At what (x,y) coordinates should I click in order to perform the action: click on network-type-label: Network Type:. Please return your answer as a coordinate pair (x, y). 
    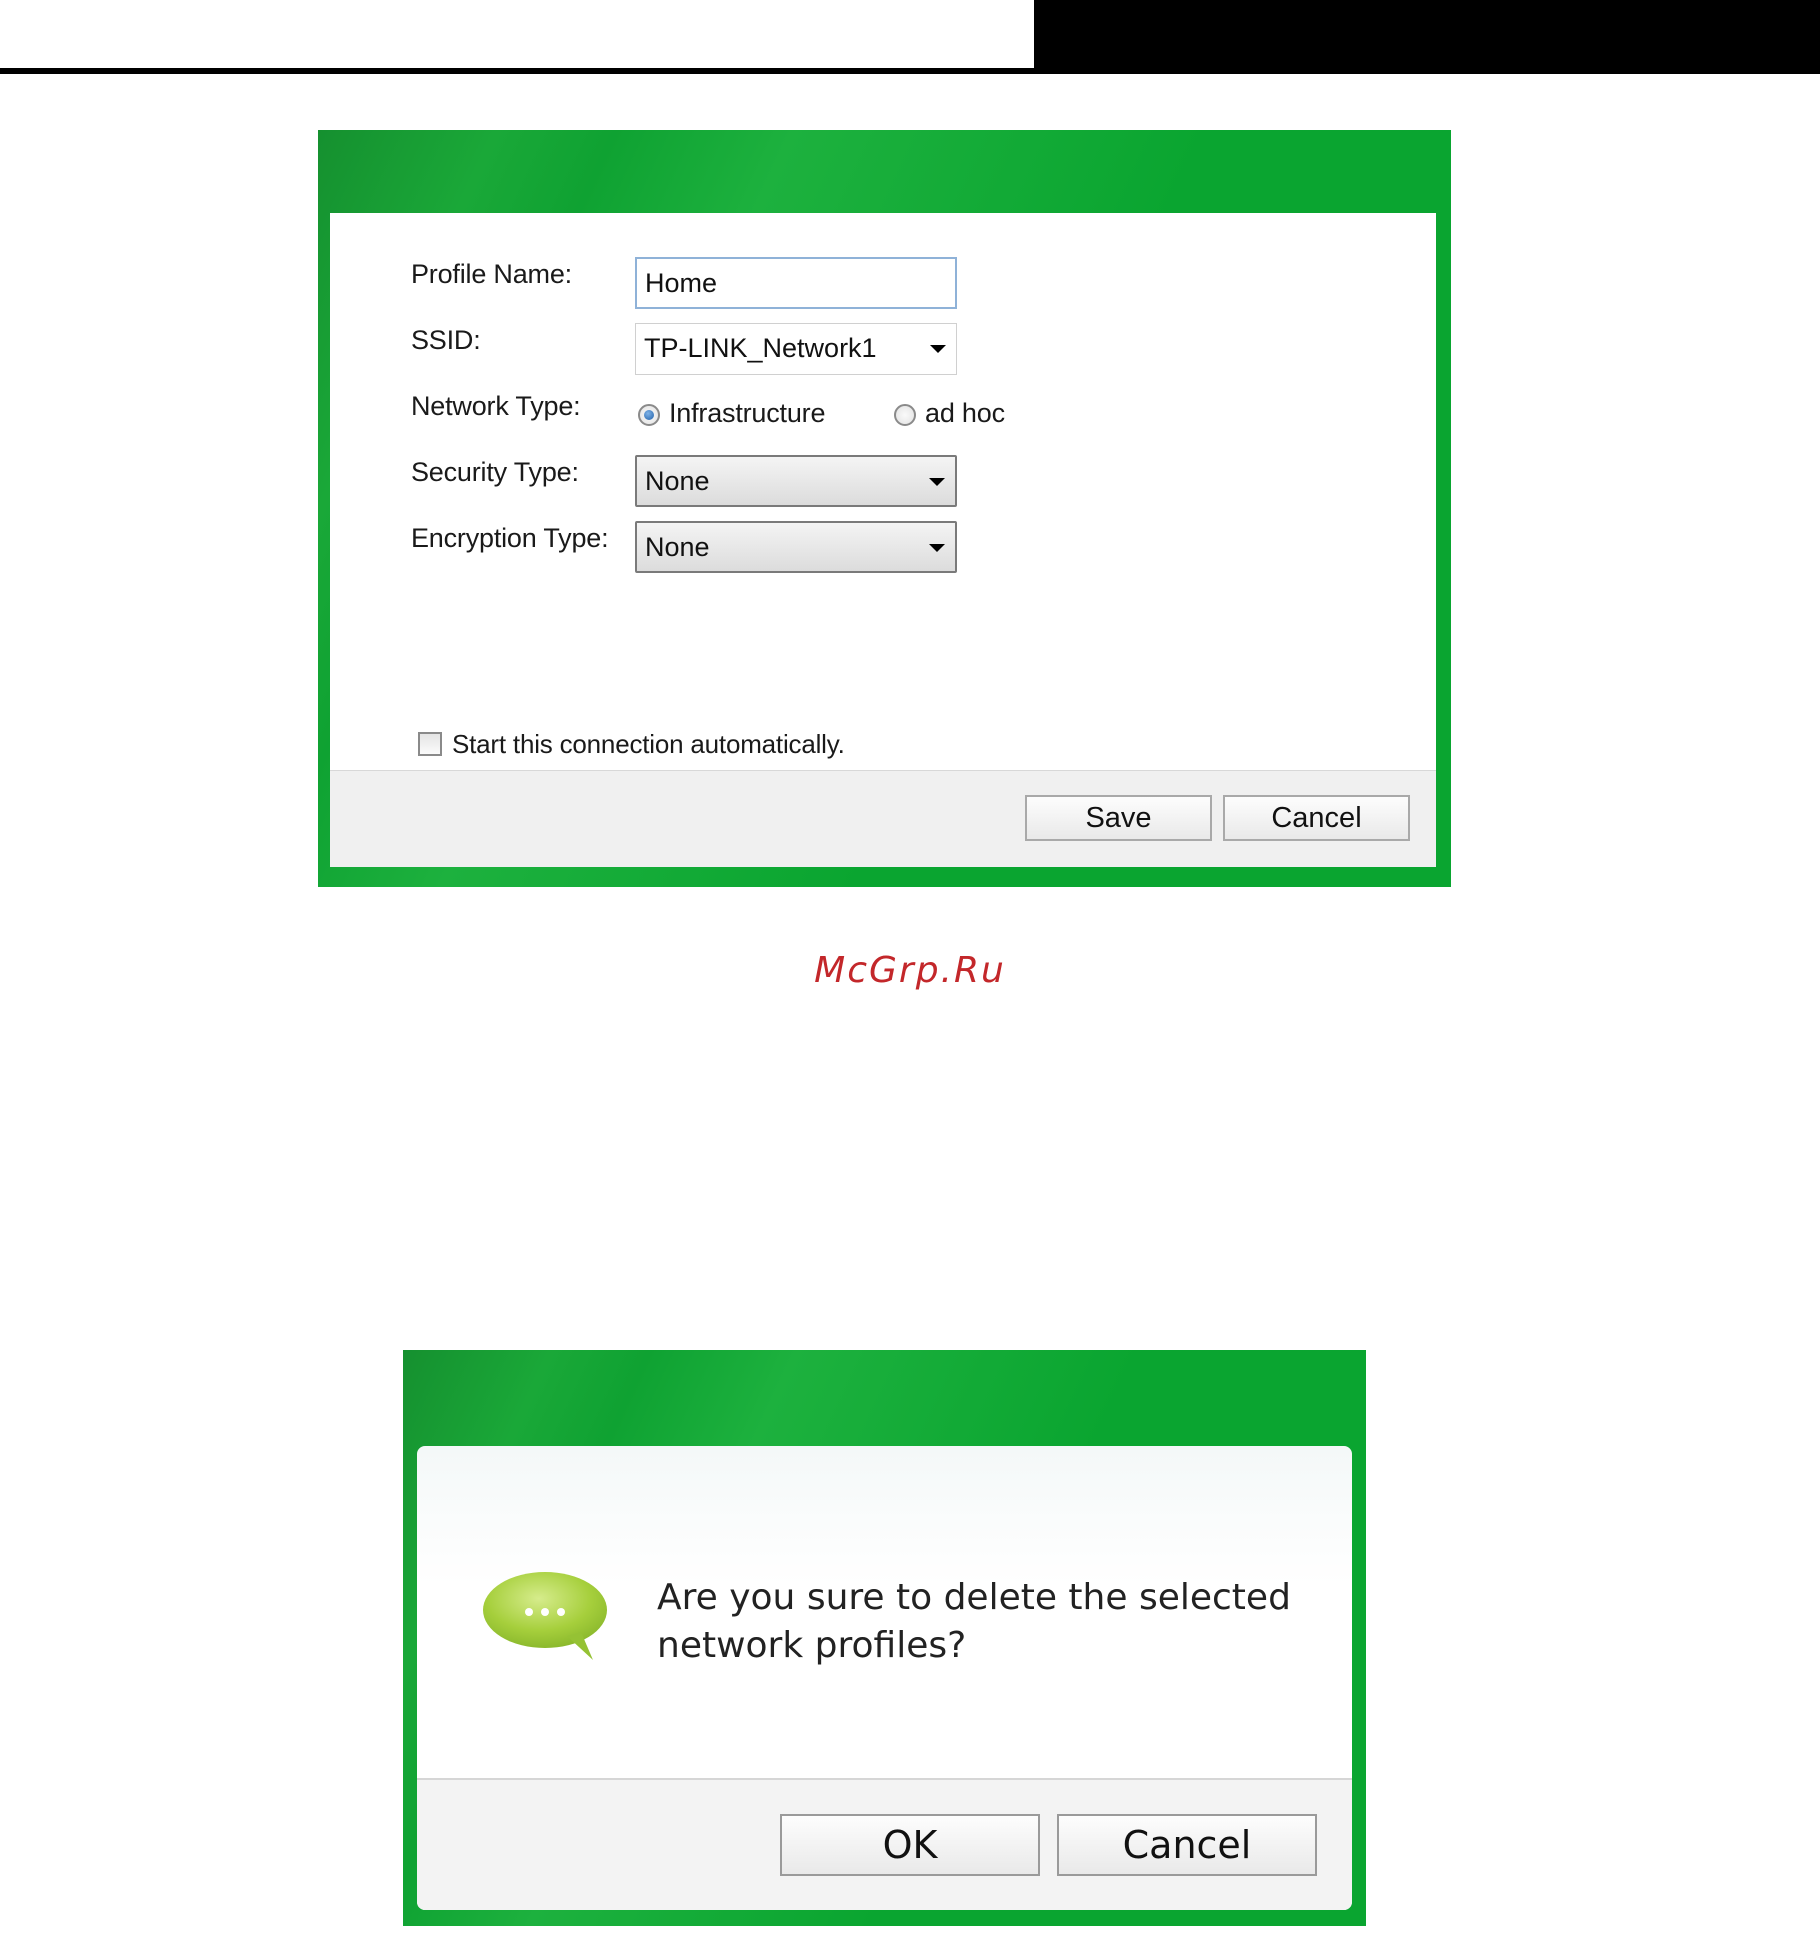
    Looking at the image, I should click on (496, 406).